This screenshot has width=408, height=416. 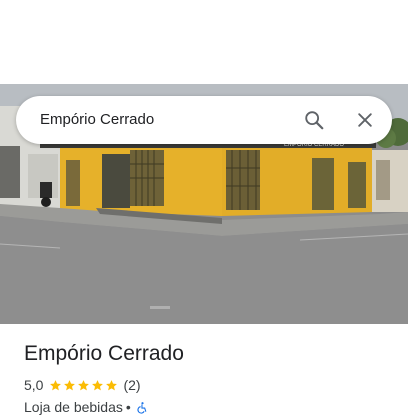 I want to click on category-row: Loja de bebidas •, so click(x=86, y=407).